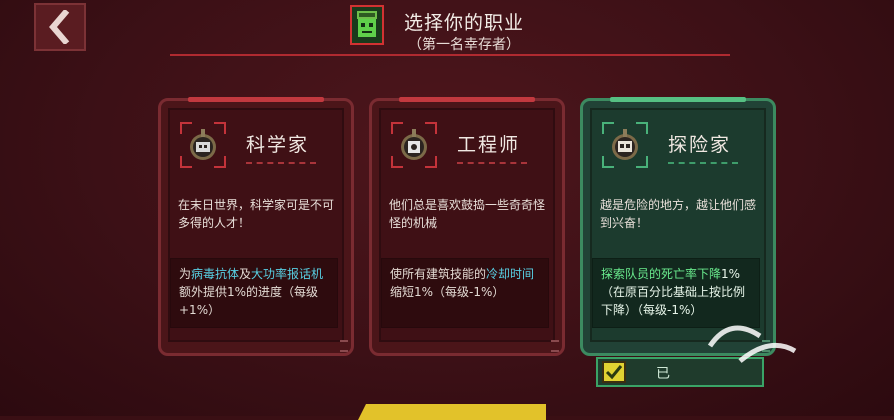 This screenshot has height=420, width=894. What do you see at coordinates (278, 145) in the screenshot?
I see `card-title: 科学家` at bounding box center [278, 145].